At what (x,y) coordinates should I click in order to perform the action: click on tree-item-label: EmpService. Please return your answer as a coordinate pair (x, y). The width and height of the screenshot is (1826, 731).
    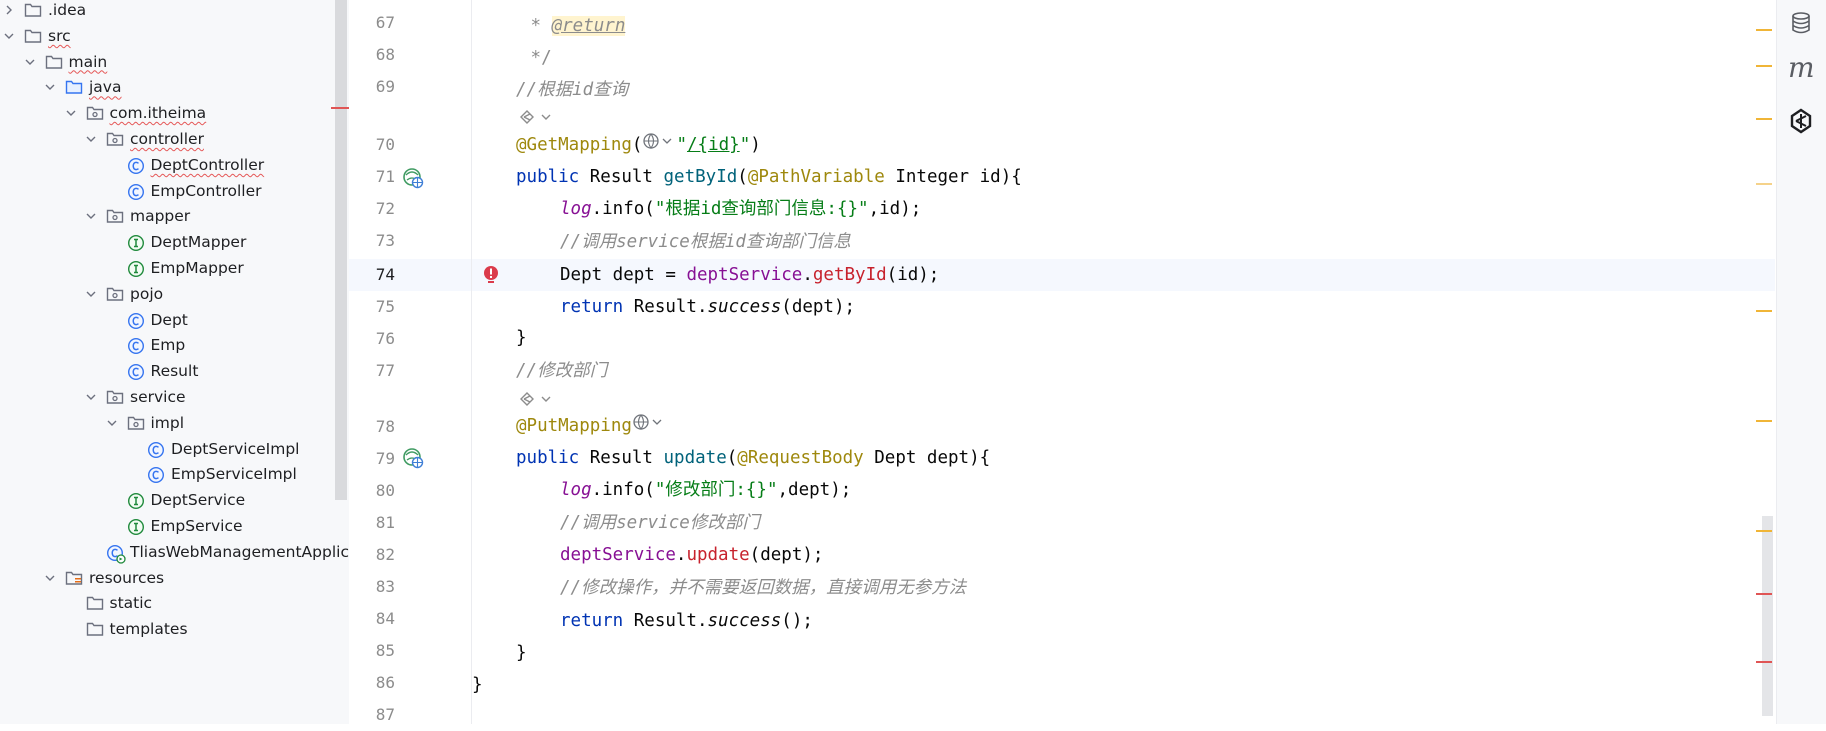
    Looking at the image, I should click on (196, 526).